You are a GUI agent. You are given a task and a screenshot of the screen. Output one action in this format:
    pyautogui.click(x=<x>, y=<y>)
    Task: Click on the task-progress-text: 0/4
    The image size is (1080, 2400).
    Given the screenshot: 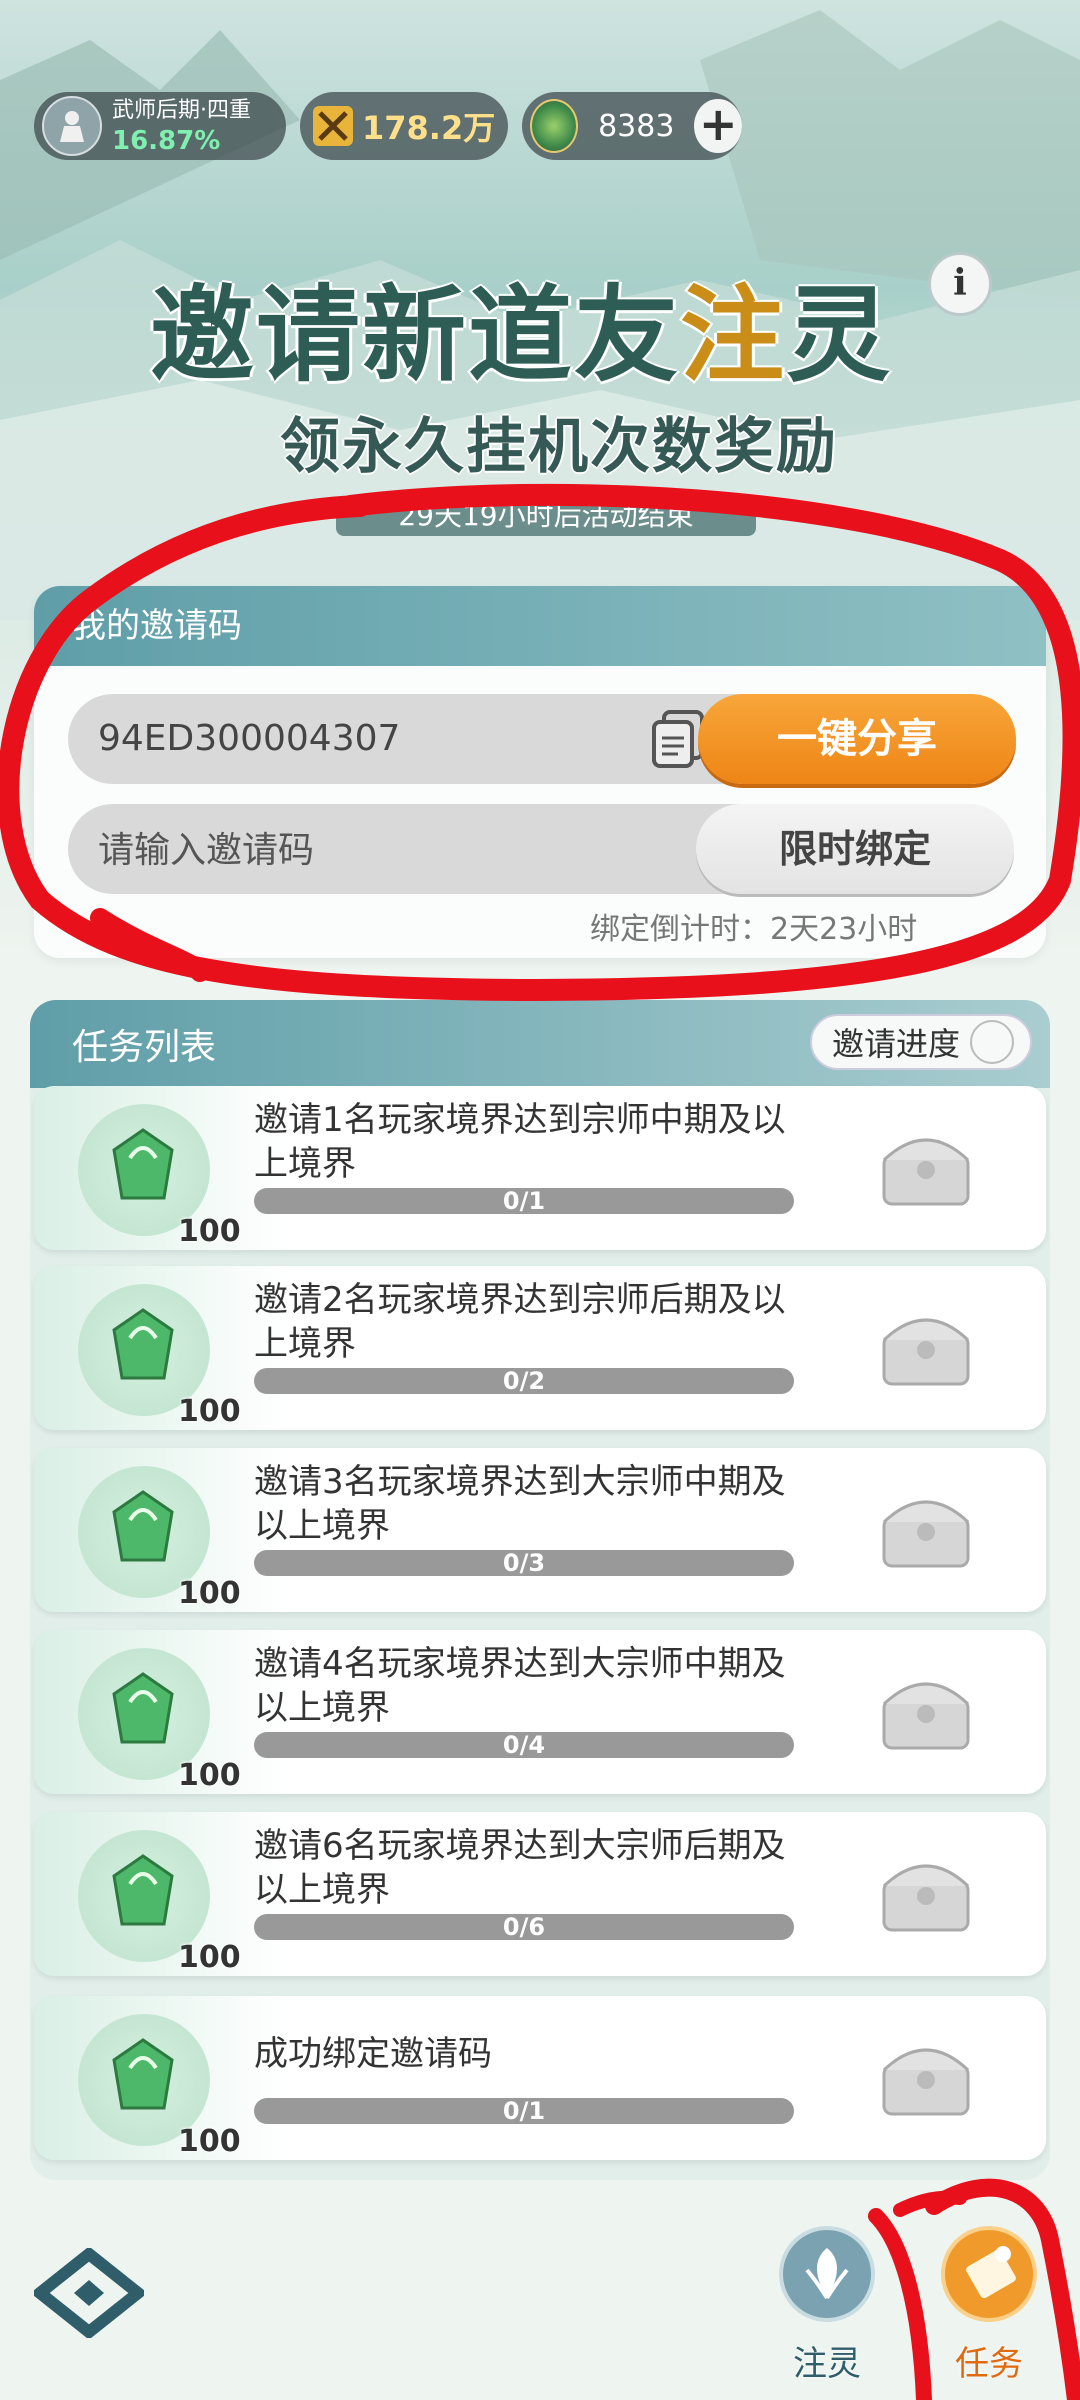 What is the action you would take?
    pyautogui.click(x=524, y=1745)
    